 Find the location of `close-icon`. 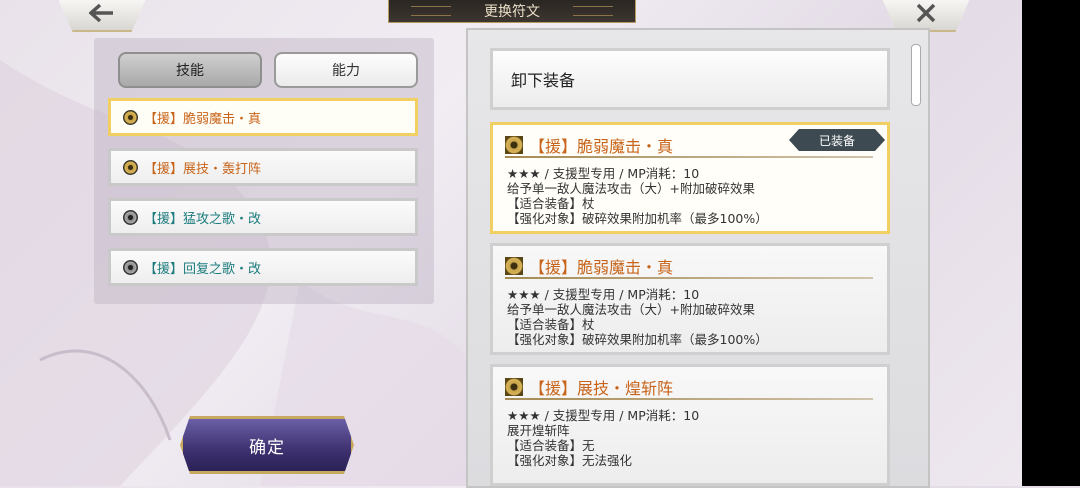

close-icon is located at coordinates (926, 13).